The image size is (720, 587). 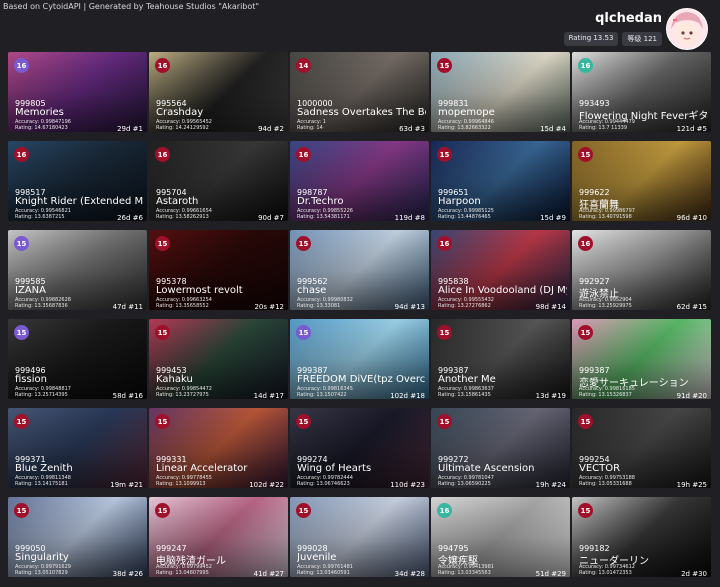 What do you see at coordinates (407, 395) in the screenshot?
I see `time-rank-text: 102d #18` at bounding box center [407, 395].